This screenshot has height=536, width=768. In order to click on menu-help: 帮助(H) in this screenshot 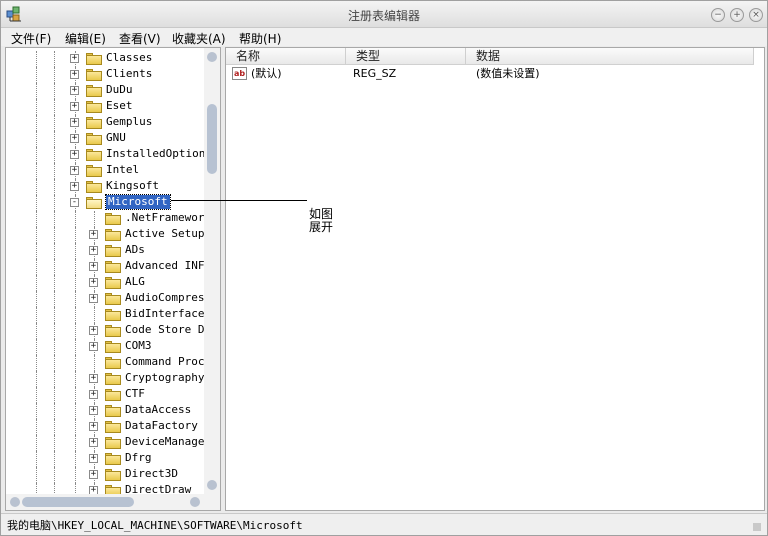, I will do `click(260, 38)`.